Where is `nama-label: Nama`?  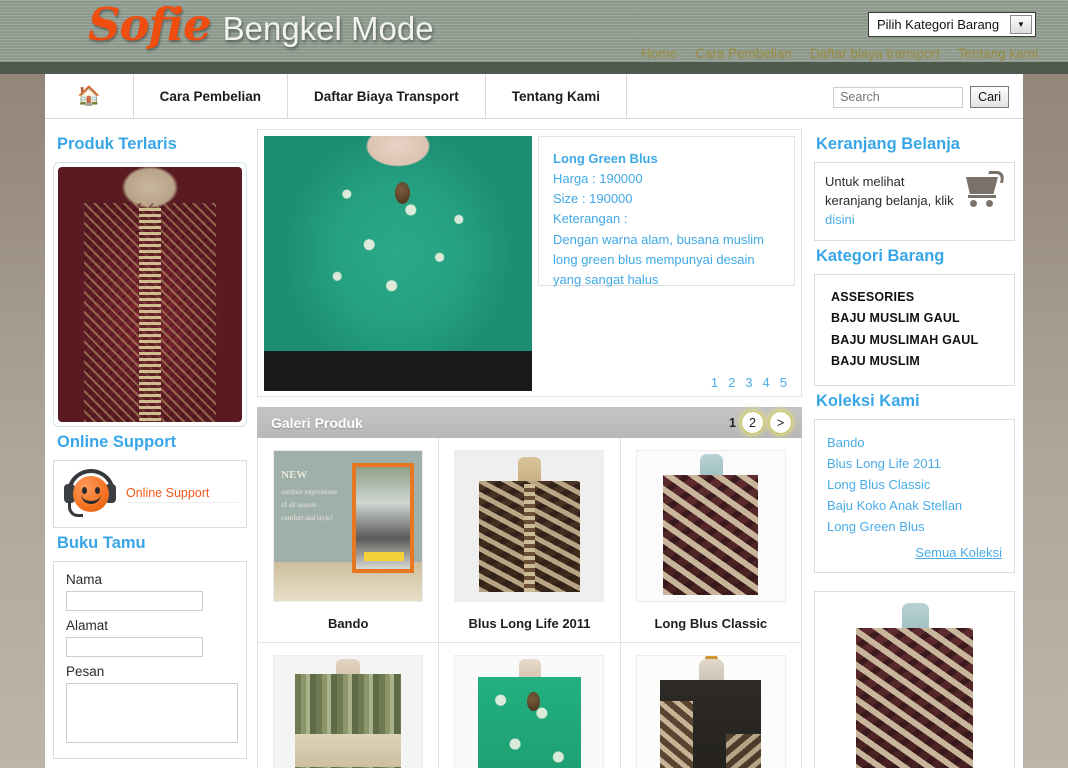 nama-label: Nama is located at coordinates (84, 579).